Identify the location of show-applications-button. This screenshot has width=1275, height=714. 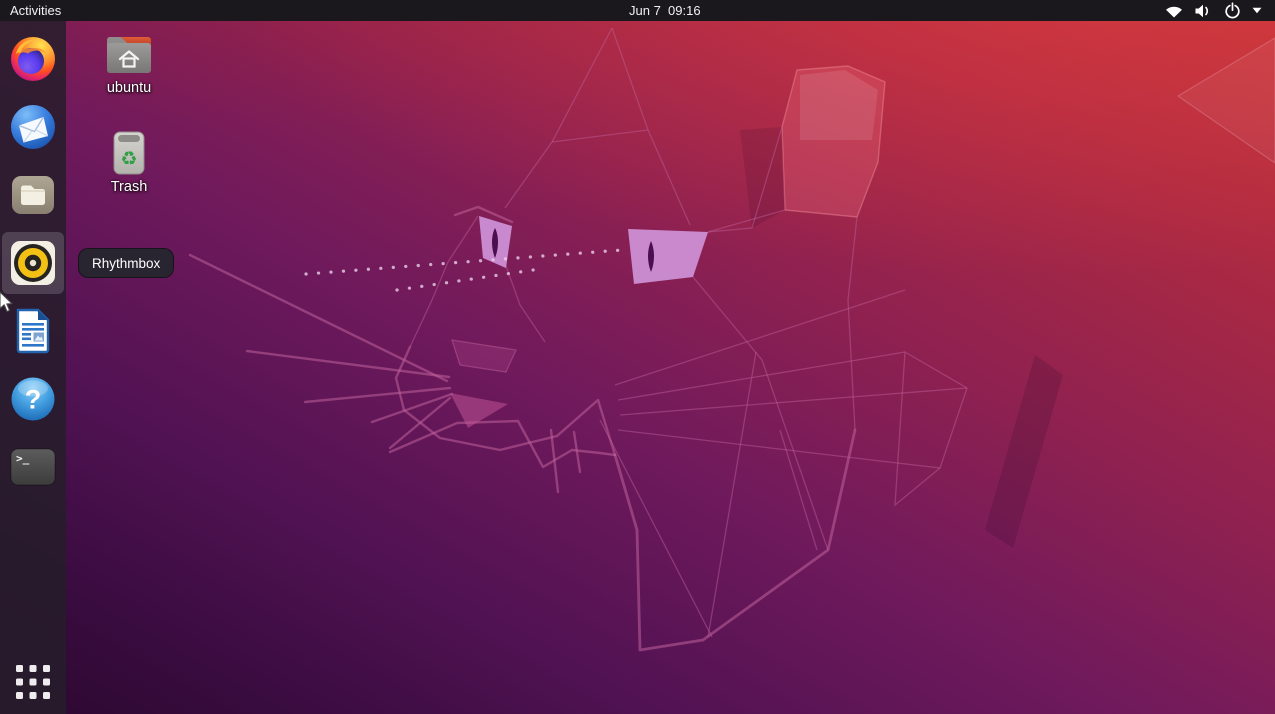
(33, 682).